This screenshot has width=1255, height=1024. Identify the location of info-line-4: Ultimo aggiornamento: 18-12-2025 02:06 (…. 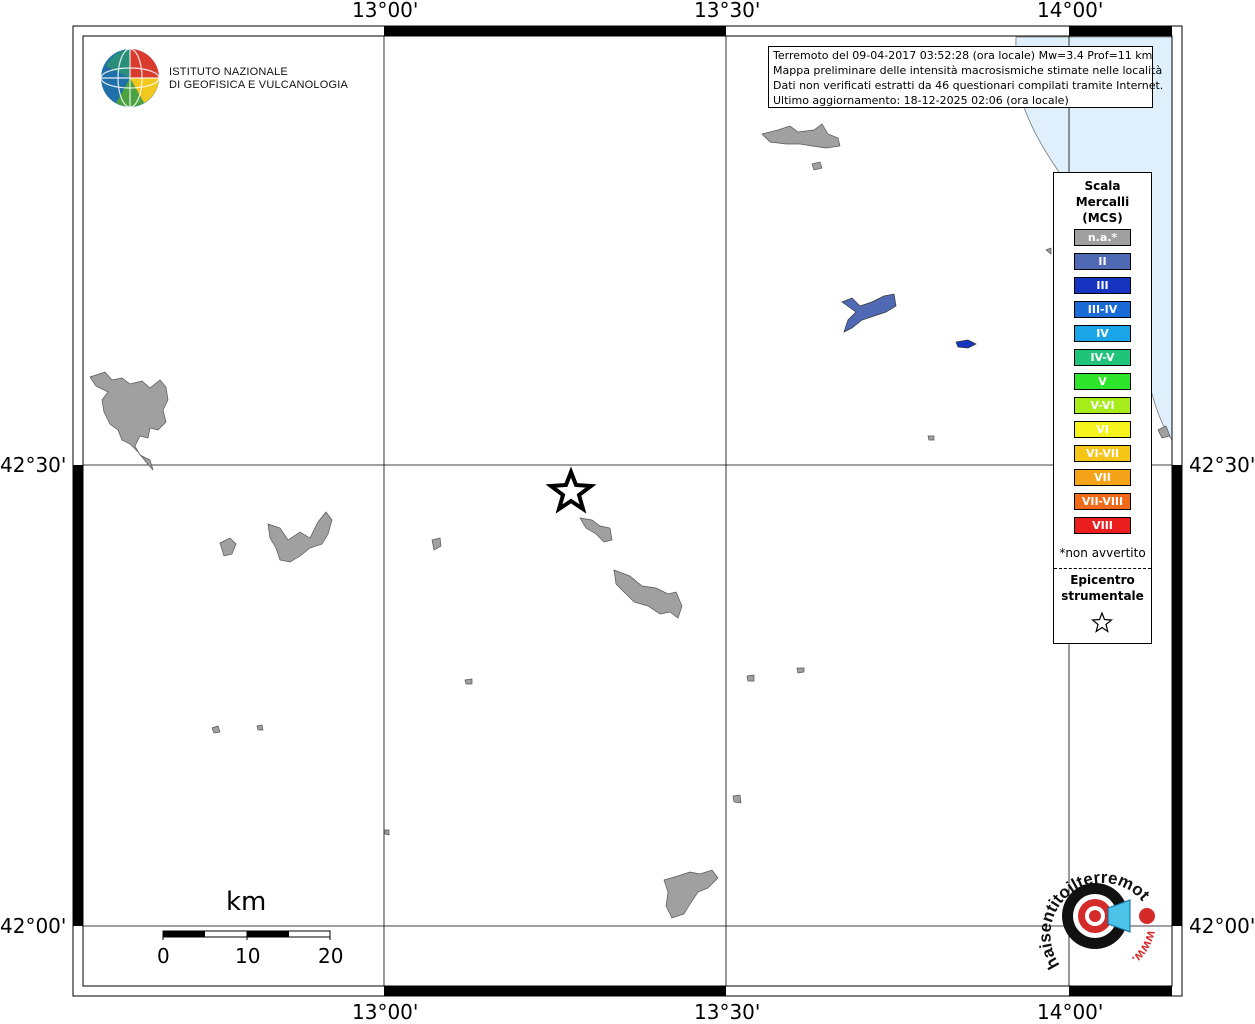
(921, 100).